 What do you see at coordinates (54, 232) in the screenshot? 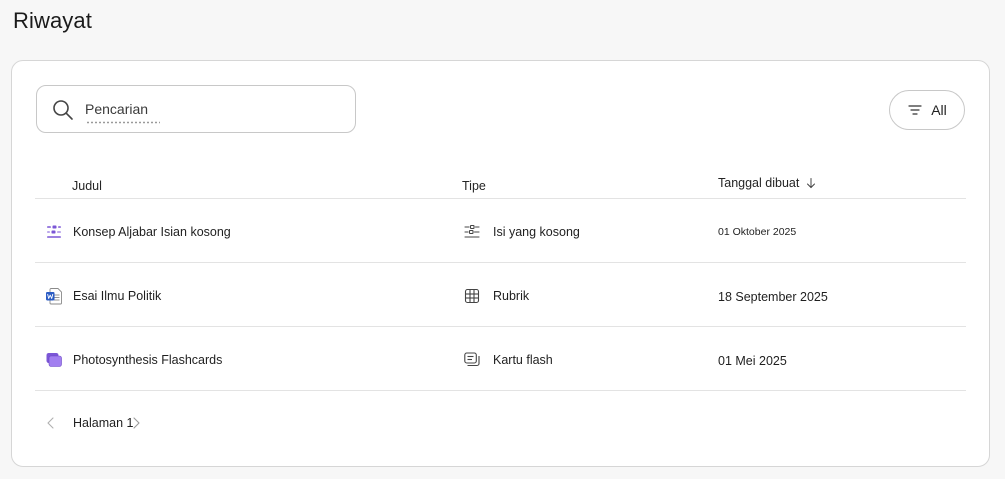
I see `fill-blank-icon` at bounding box center [54, 232].